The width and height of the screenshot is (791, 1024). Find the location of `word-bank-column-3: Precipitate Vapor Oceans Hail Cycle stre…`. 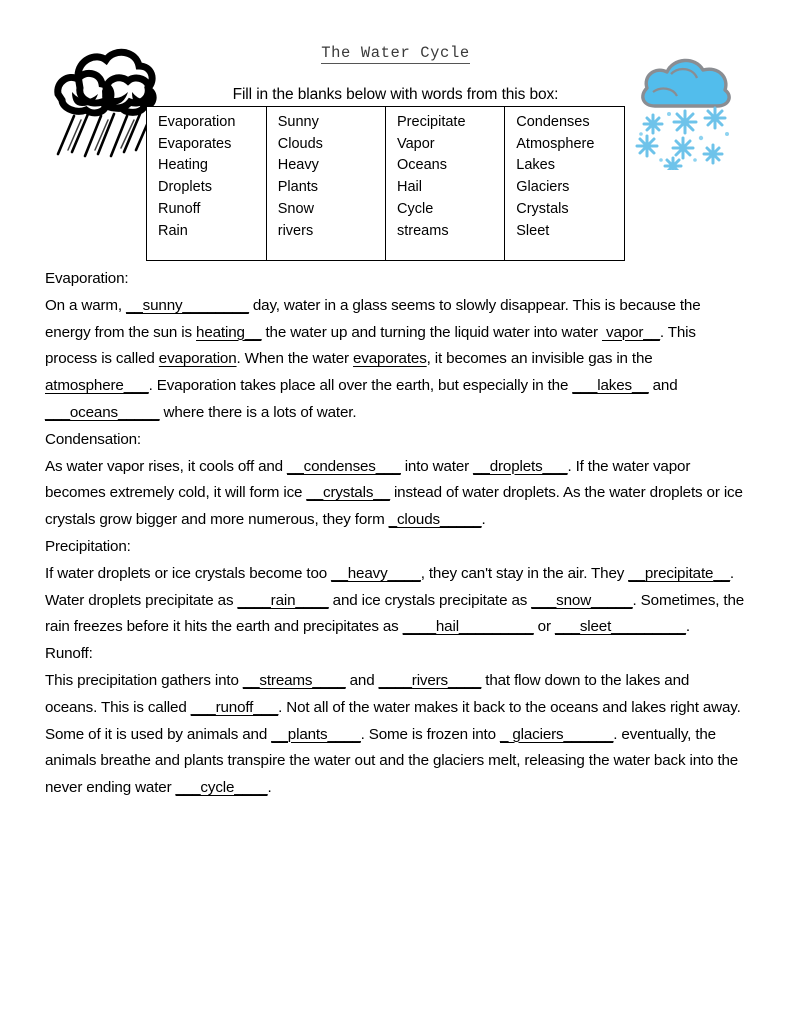

word-bank-column-3: Precipitate Vapor Oceans Hail Cycle stre… is located at coordinates (445, 184).